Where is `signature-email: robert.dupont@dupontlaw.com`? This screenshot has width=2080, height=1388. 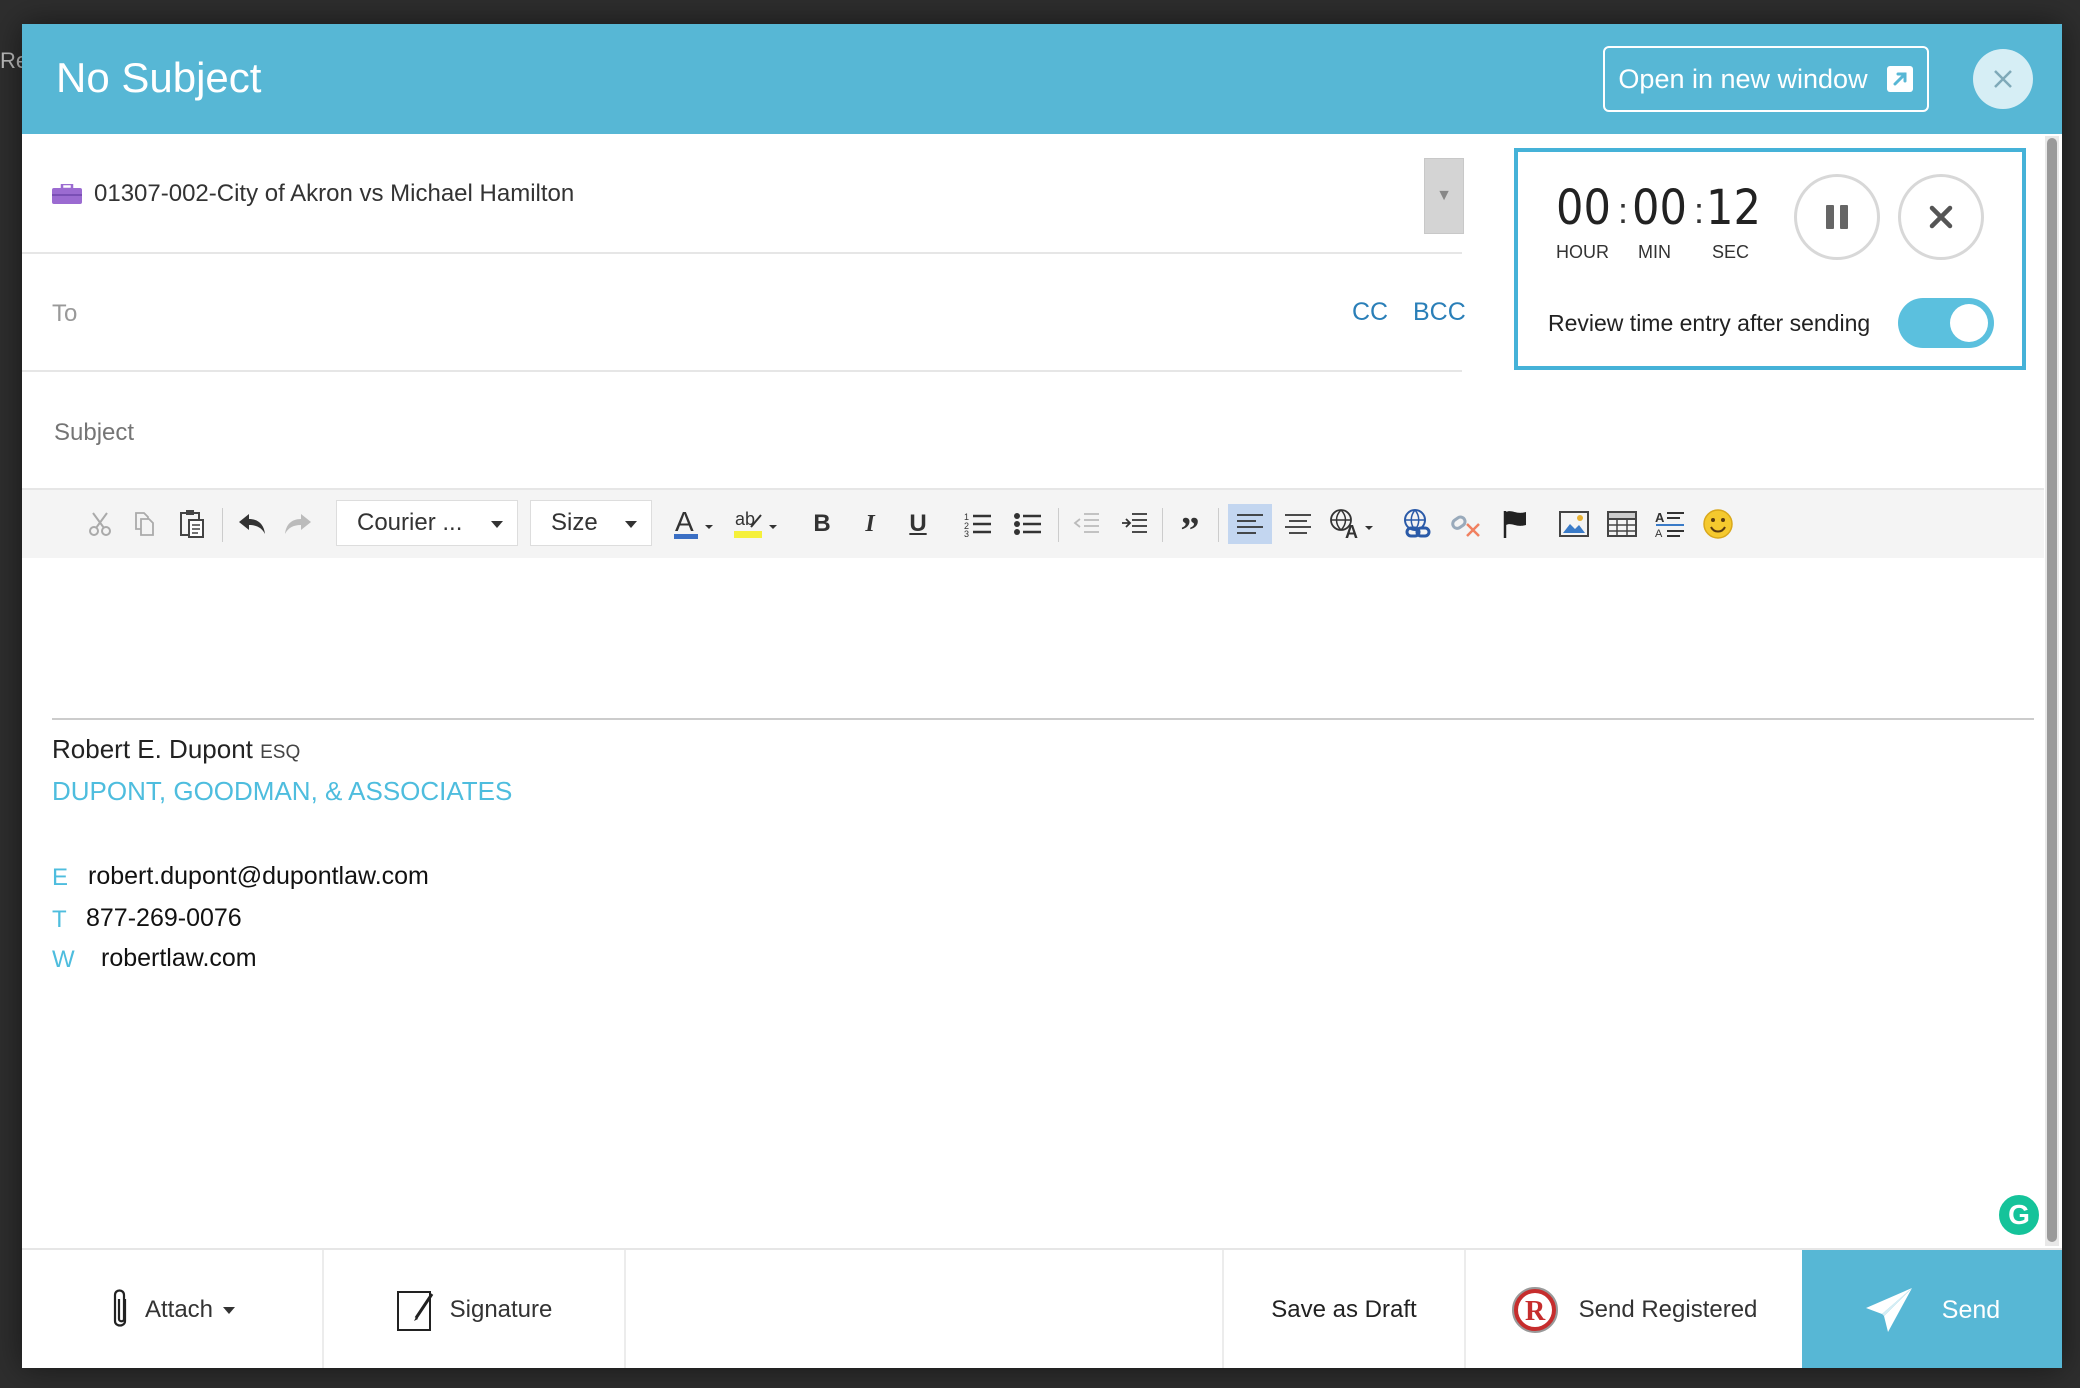
signature-email: robert.dupont@dupontlaw.com is located at coordinates (258, 876).